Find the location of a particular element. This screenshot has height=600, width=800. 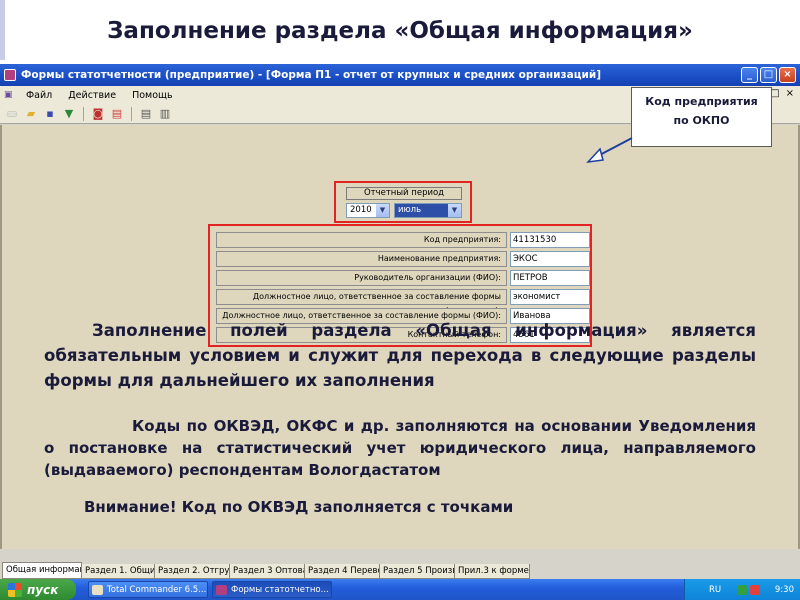

field-label: Руководитель организации (ФИО): is located at coordinates (361, 278).